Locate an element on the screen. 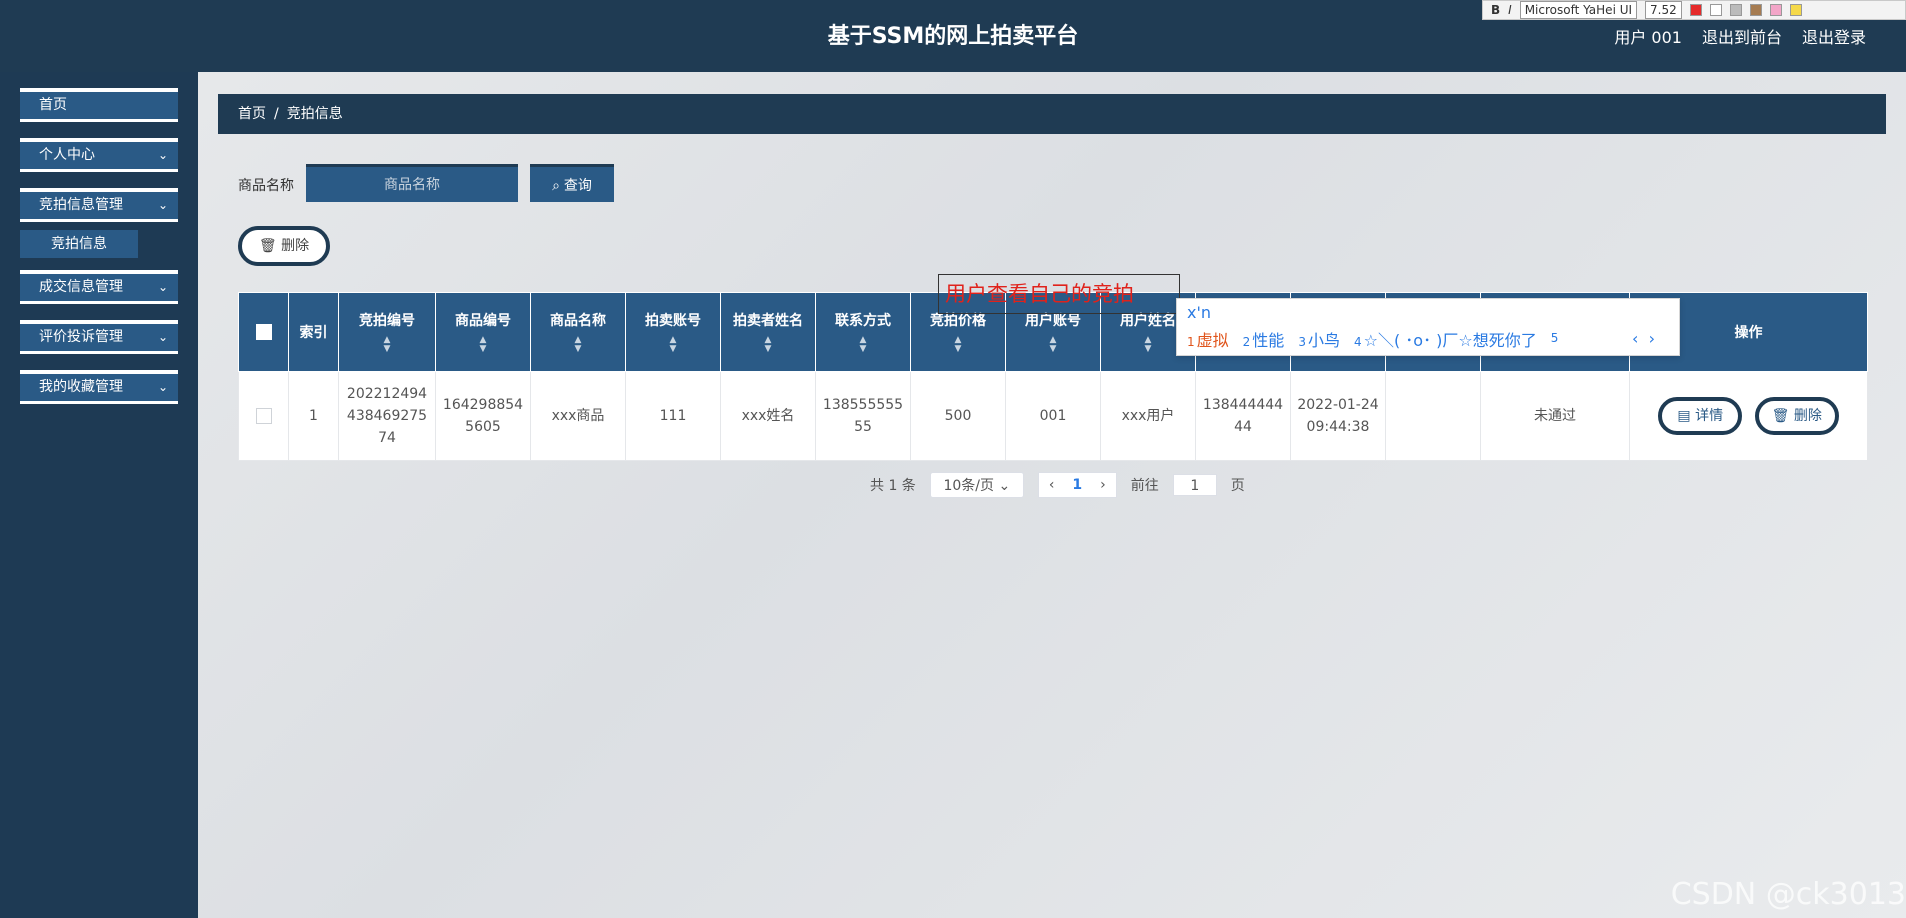  ime-candidate: 4 ☆＼( ･o･ )厂☆想死你了 is located at coordinates (1445, 339).